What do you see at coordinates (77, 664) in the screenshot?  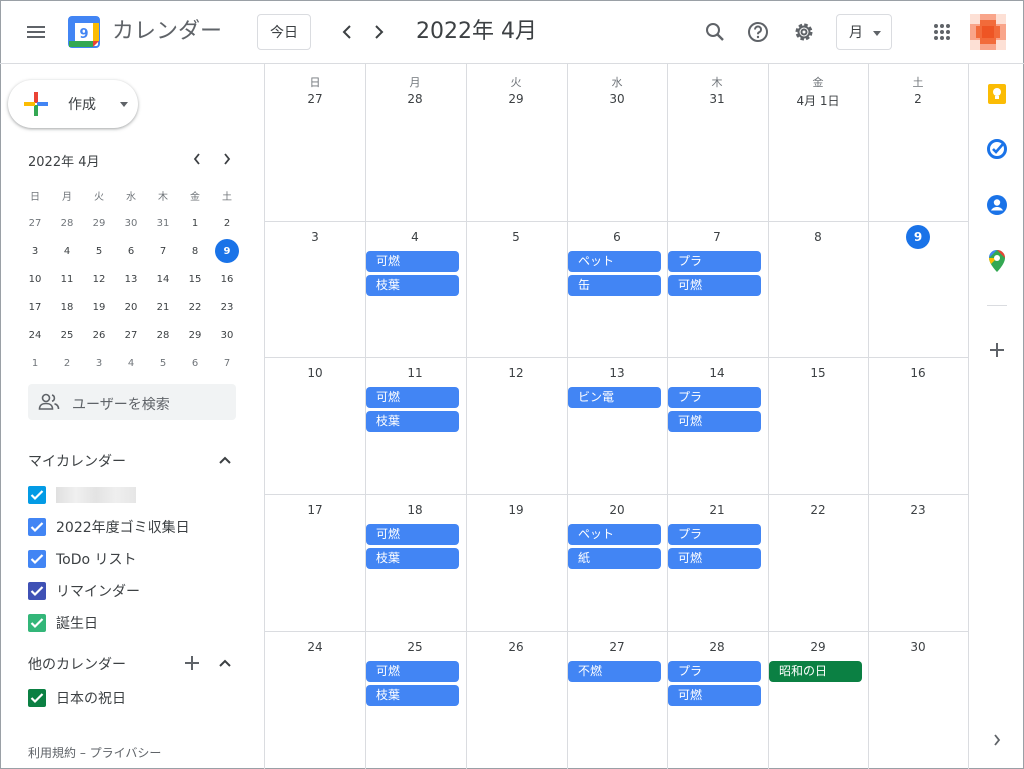 I see `other-calendars-heading: 他のカレンダー` at bounding box center [77, 664].